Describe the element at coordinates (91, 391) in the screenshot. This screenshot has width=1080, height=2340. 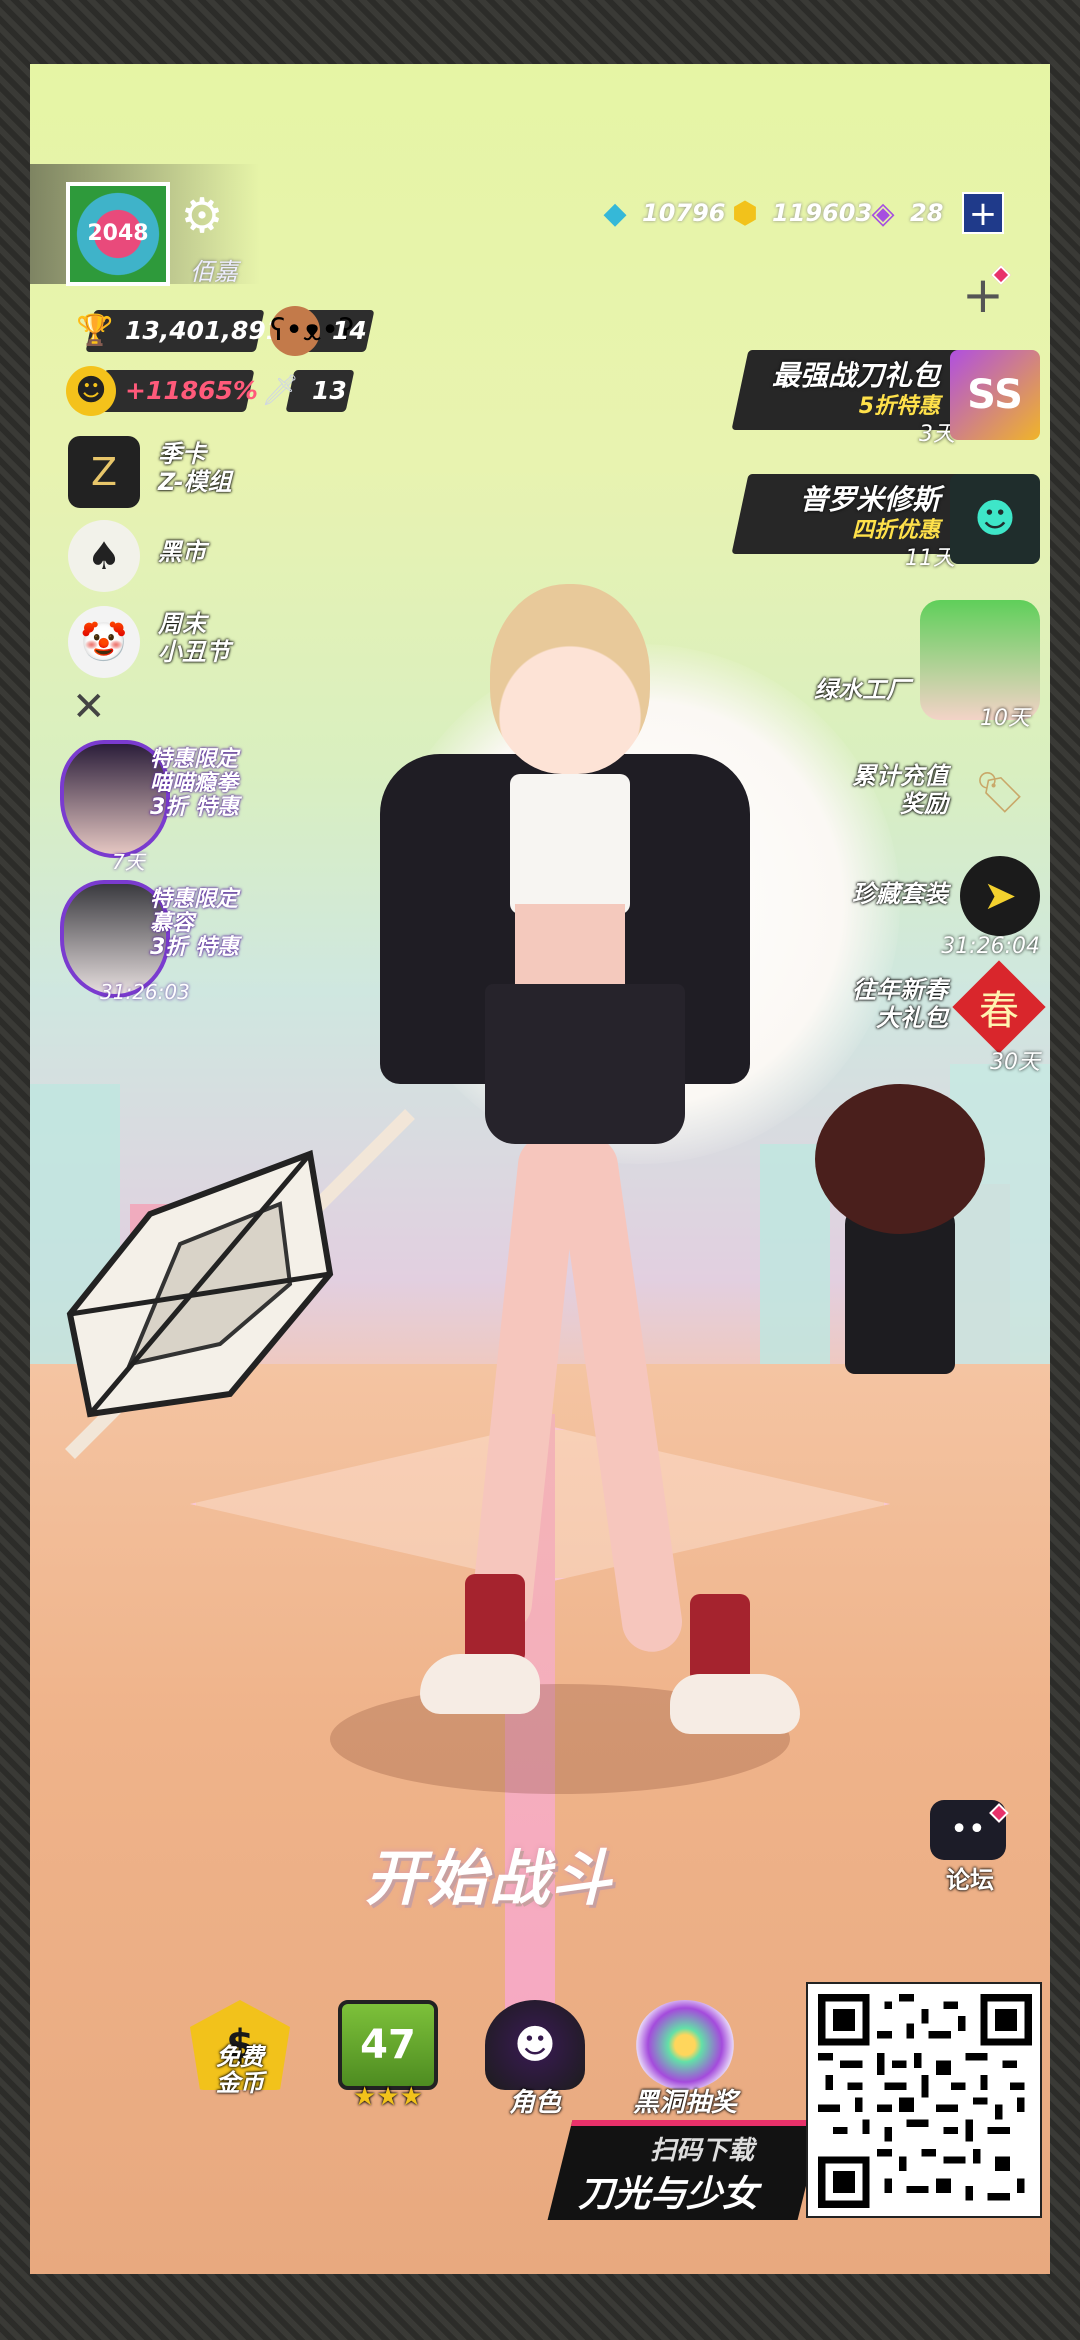
I see `smiley-bonus-icon: ☻` at that location.